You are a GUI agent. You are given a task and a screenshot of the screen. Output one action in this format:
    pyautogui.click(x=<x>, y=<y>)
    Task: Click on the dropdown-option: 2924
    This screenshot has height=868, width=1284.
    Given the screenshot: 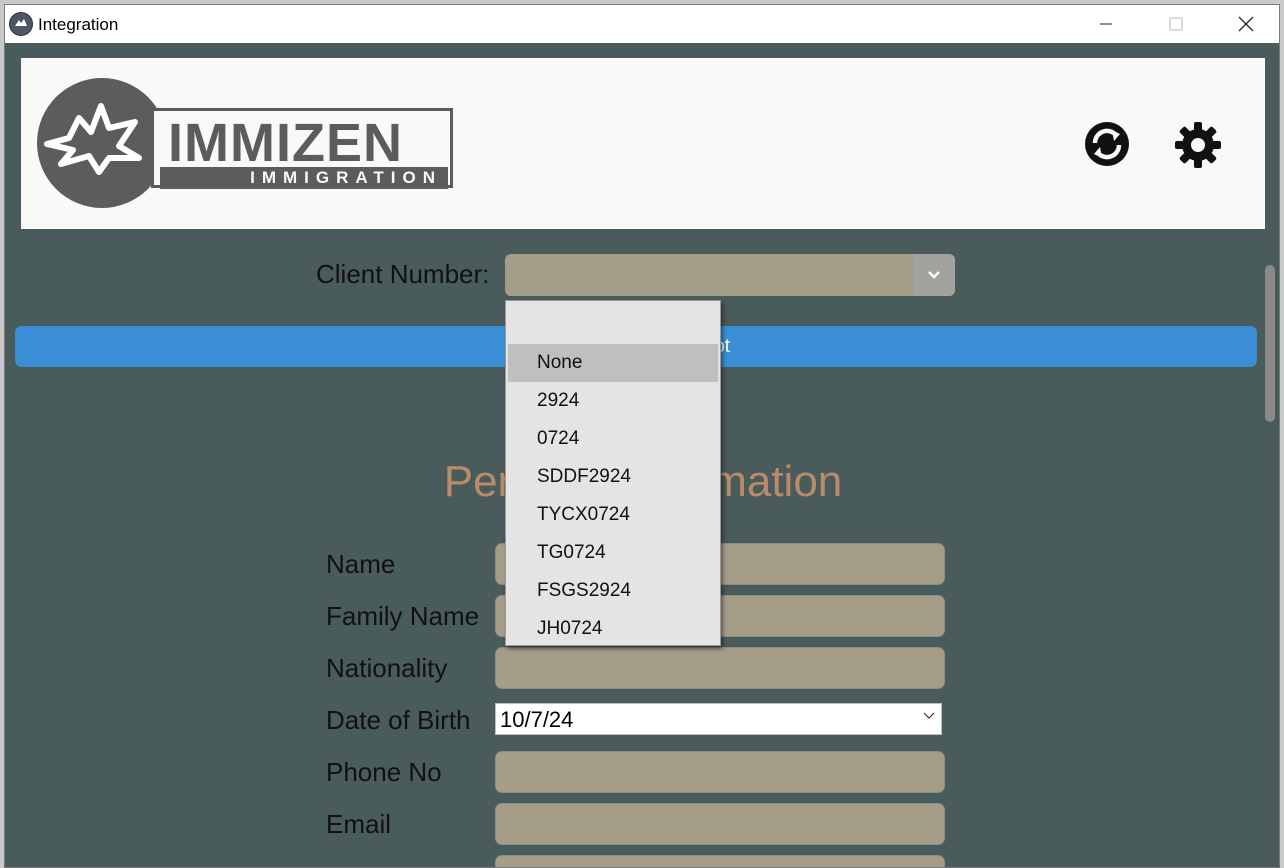 What is the action you would take?
    pyautogui.click(x=613, y=401)
    